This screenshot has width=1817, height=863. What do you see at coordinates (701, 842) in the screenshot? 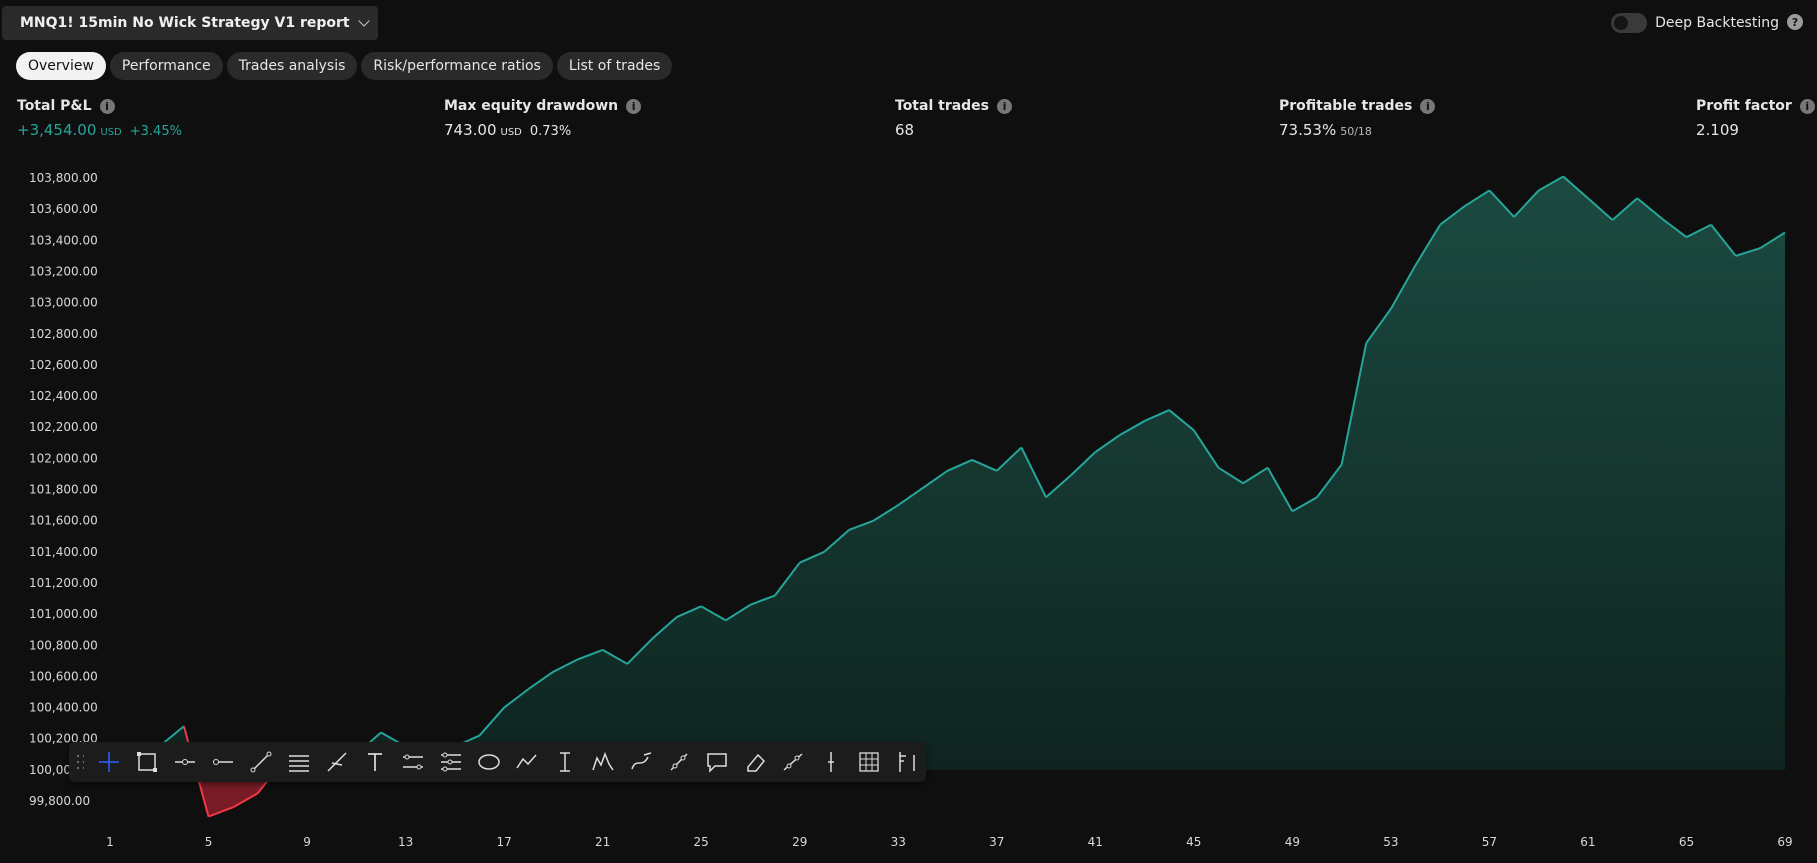
I see `x-tick-label: 25` at bounding box center [701, 842].